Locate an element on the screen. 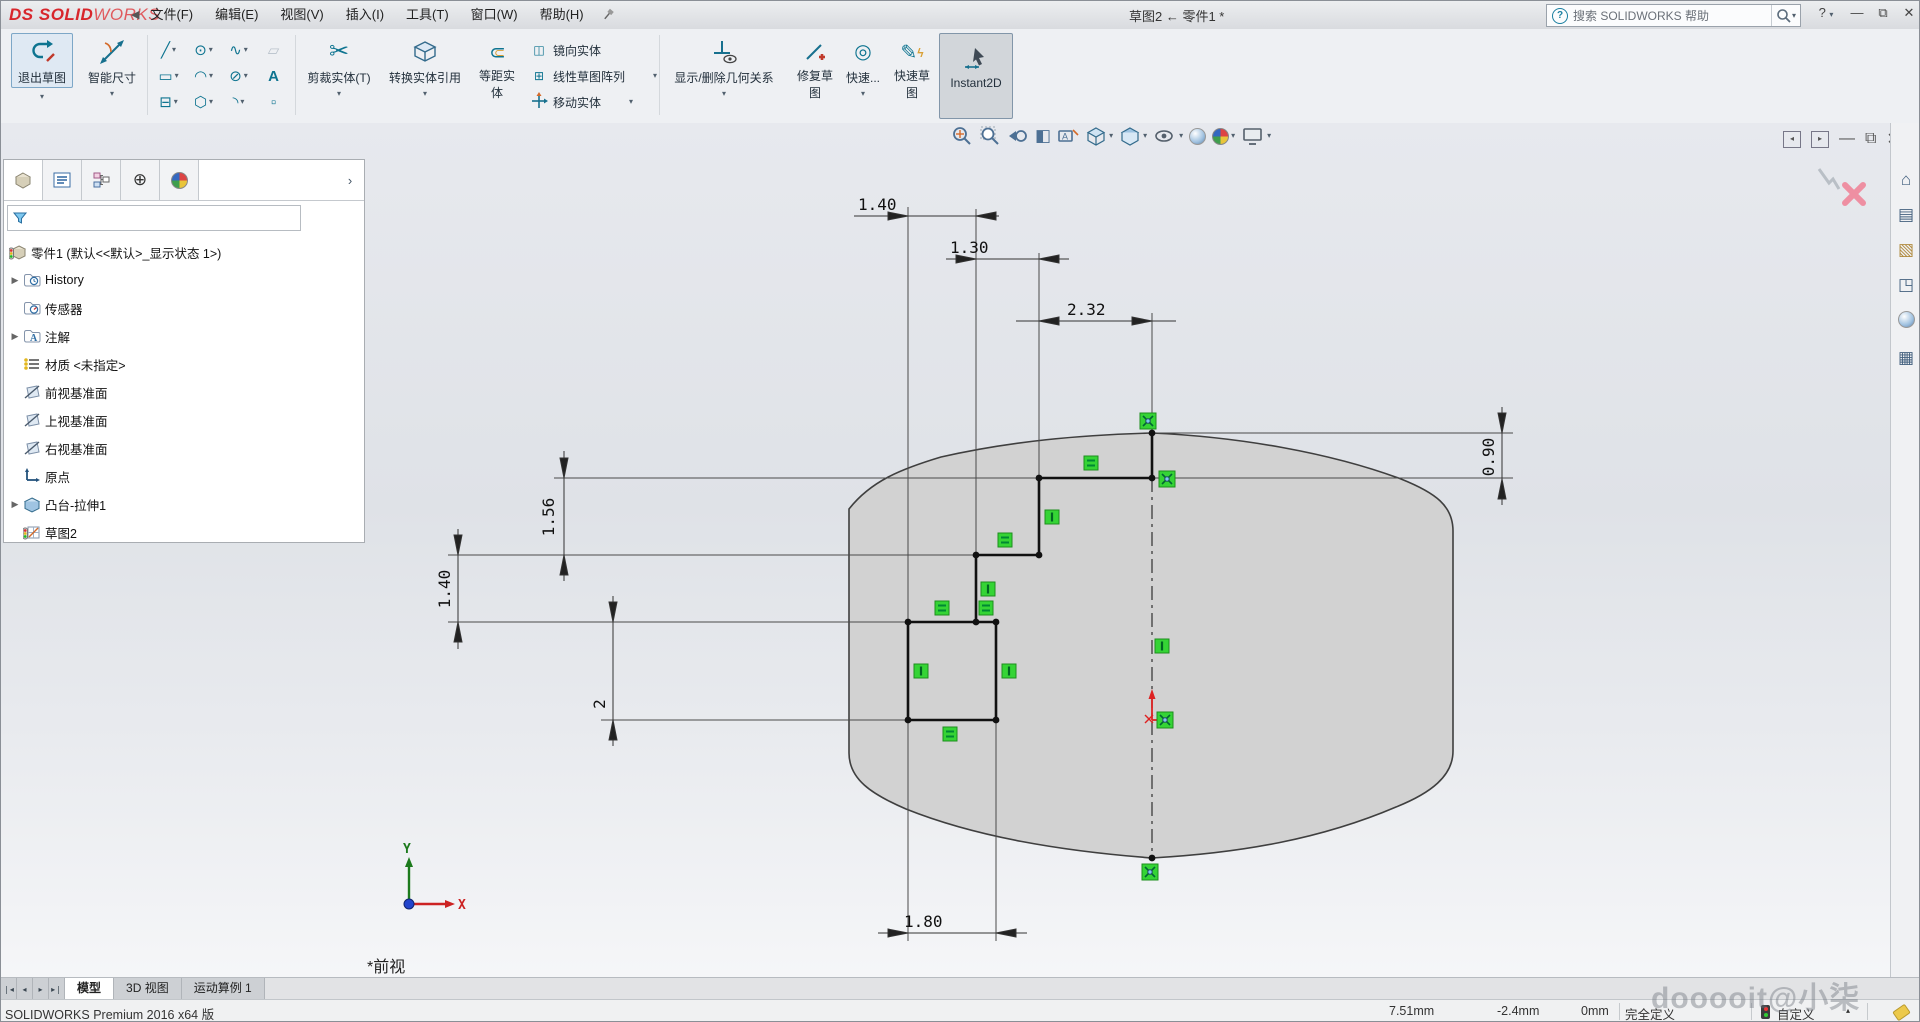  tree-item-front-plane: 前视基准面 is located at coordinates (65, 392).